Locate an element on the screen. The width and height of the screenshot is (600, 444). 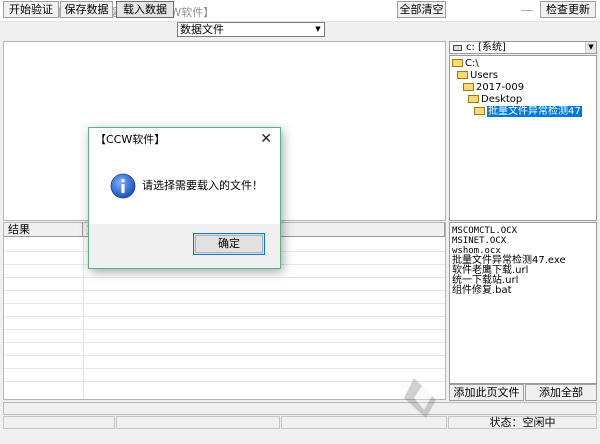
dialog-close-icon: ✕ is located at coordinates (266, 139).